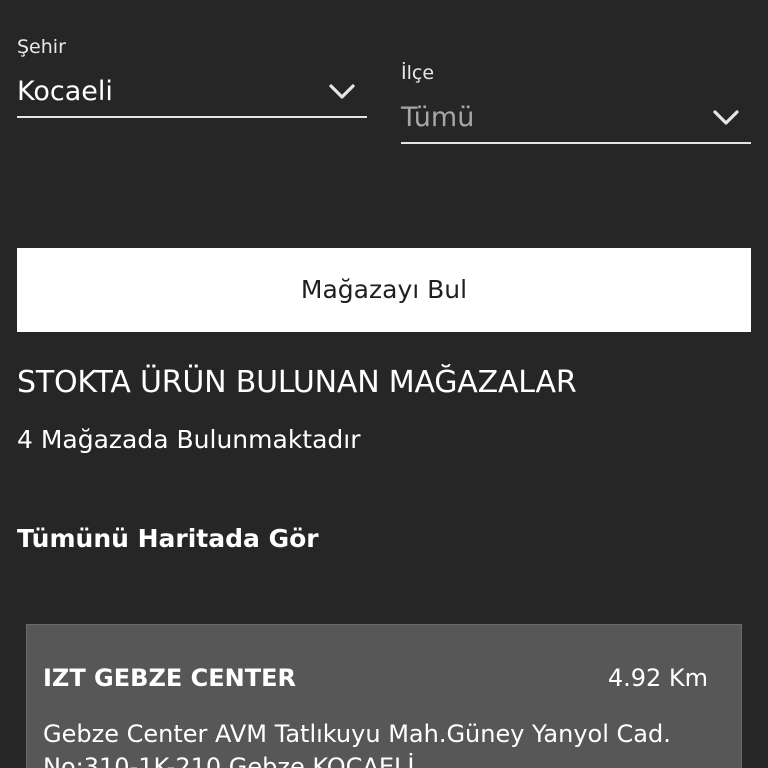  Describe the element at coordinates (418, 73) in the screenshot. I see `district-label: İlçe` at that location.